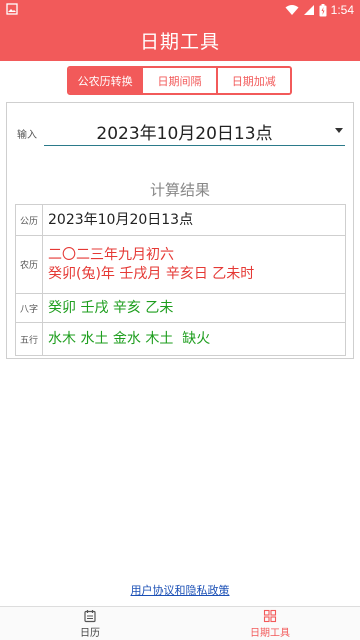 The image size is (360, 640). I want to click on nav-calendar-label: 日历, so click(90, 633).